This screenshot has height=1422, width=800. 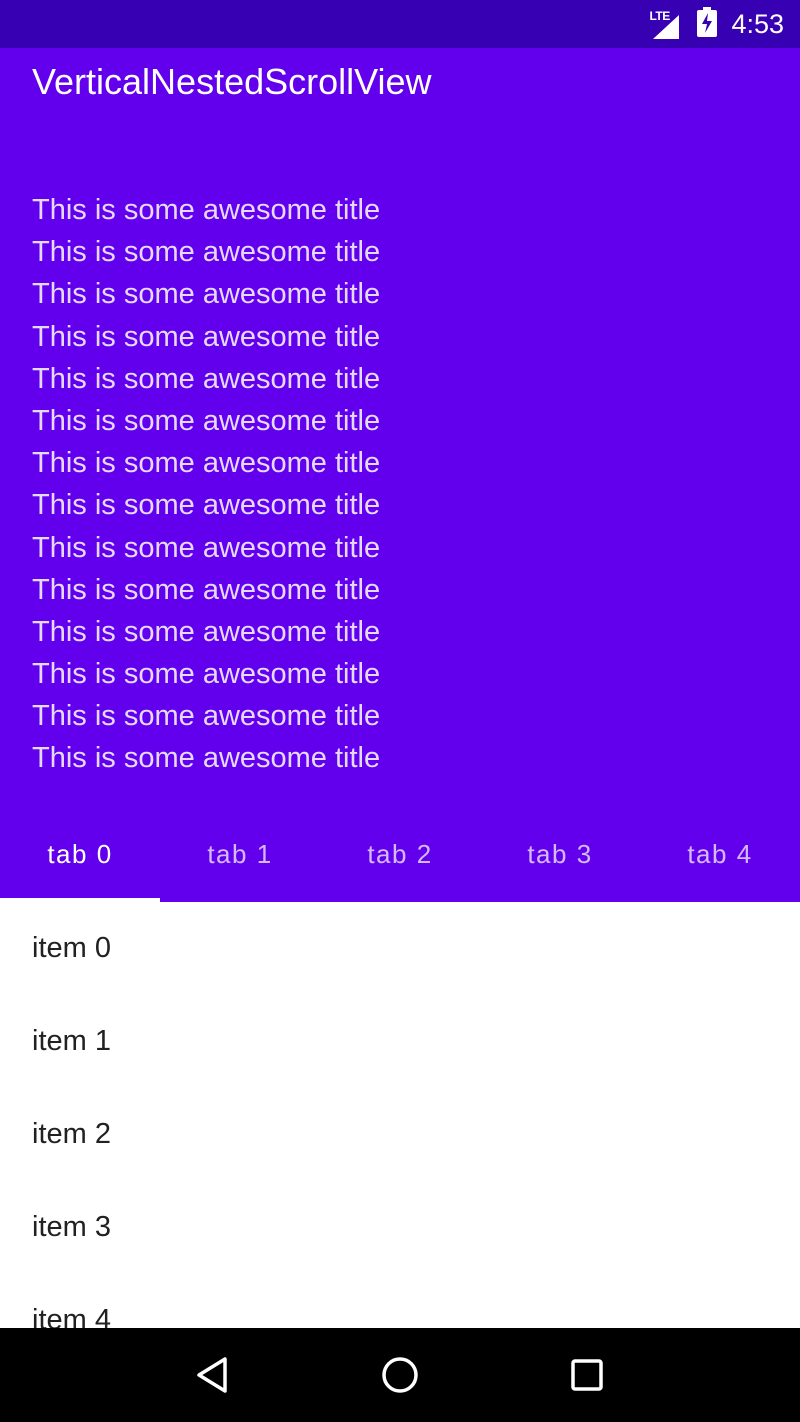 I want to click on list-item: item 4, so click(x=400, y=1301).